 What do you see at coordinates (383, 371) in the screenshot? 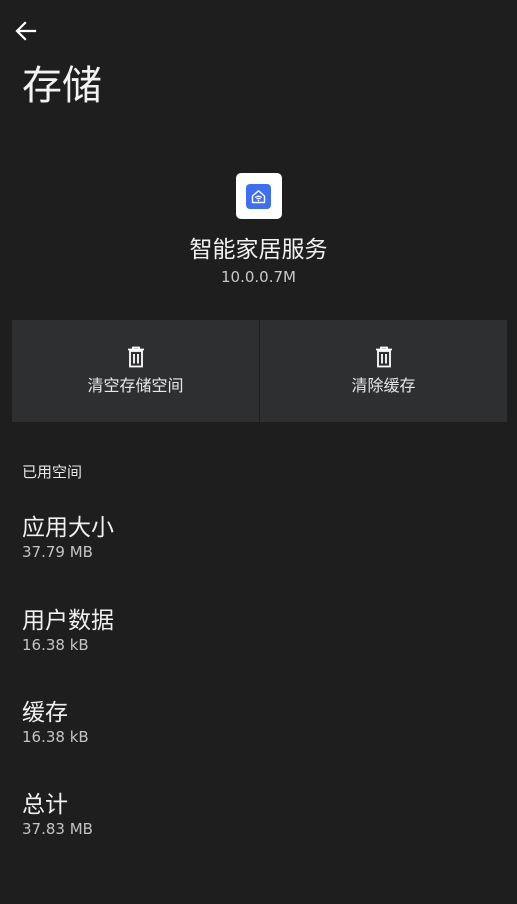
I see `clear-cache-button: 清除缓存` at bounding box center [383, 371].